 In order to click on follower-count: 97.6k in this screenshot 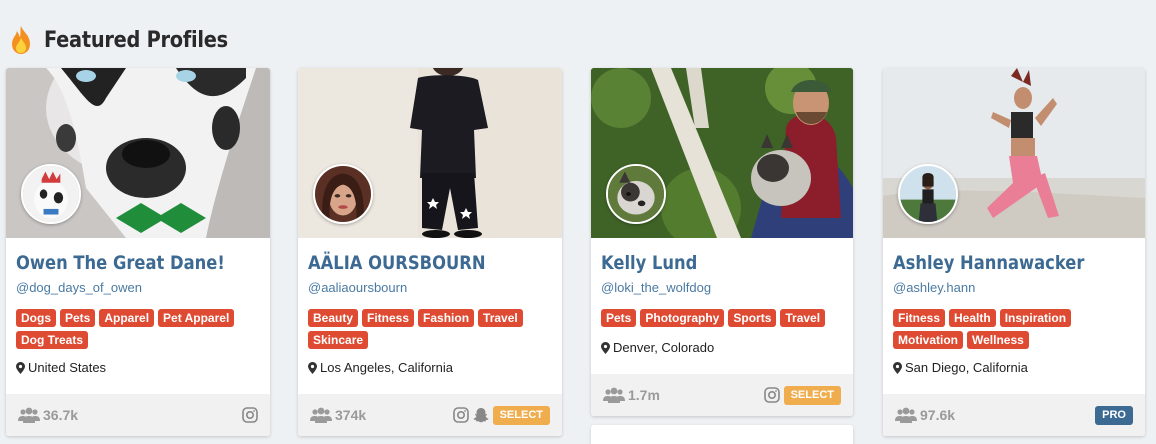, I will do `click(938, 415)`.